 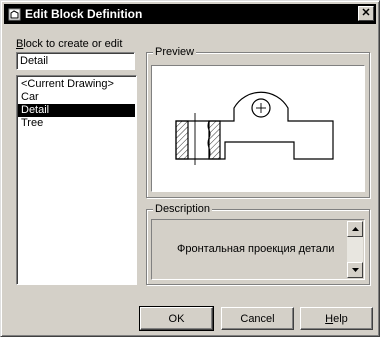 I want to click on list-item-car: Car, so click(x=76, y=97).